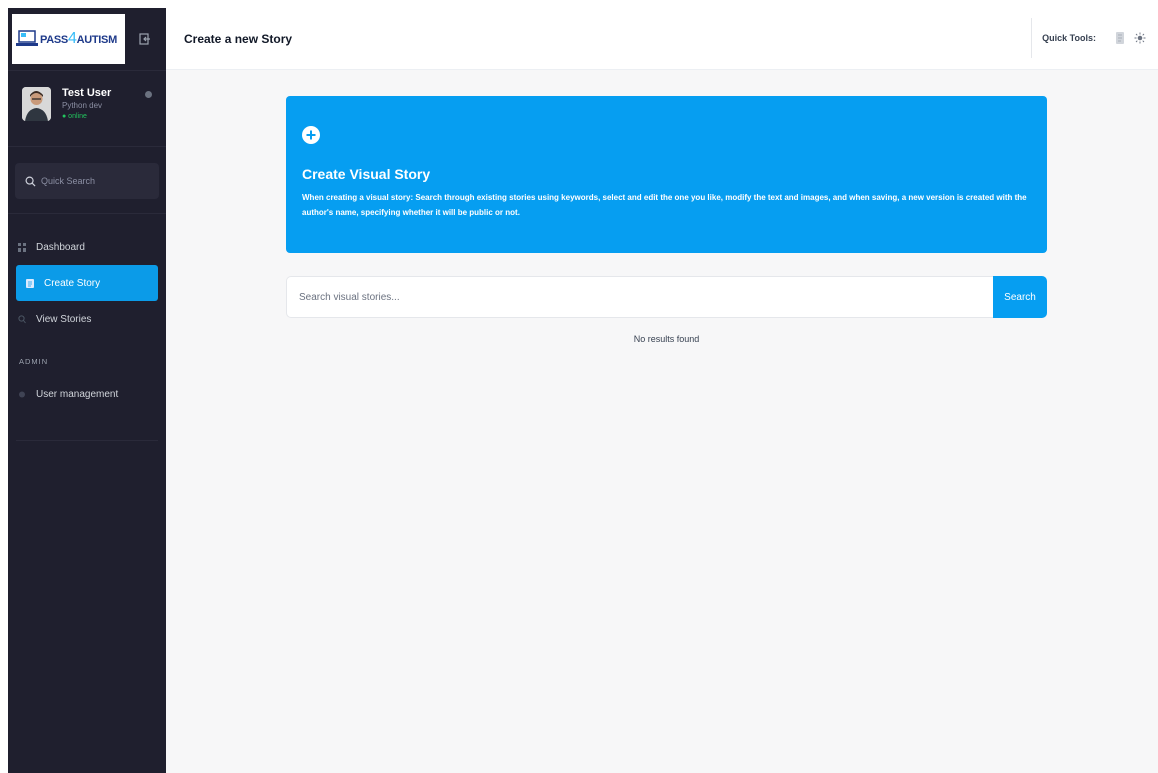 The height and width of the screenshot is (773, 1158). What do you see at coordinates (87, 440) in the screenshot?
I see `sidebar-divider` at bounding box center [87, 440].